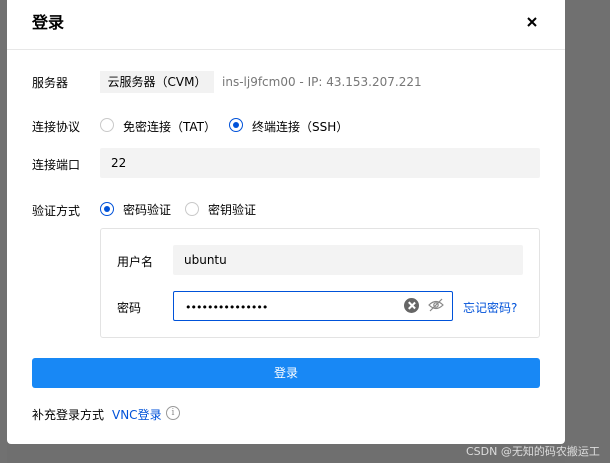 The height and width of the screenshot is (463, 610). Describe the element at coordinates (320, 163) in the screenshot. I see `port-input: 22` at that location.